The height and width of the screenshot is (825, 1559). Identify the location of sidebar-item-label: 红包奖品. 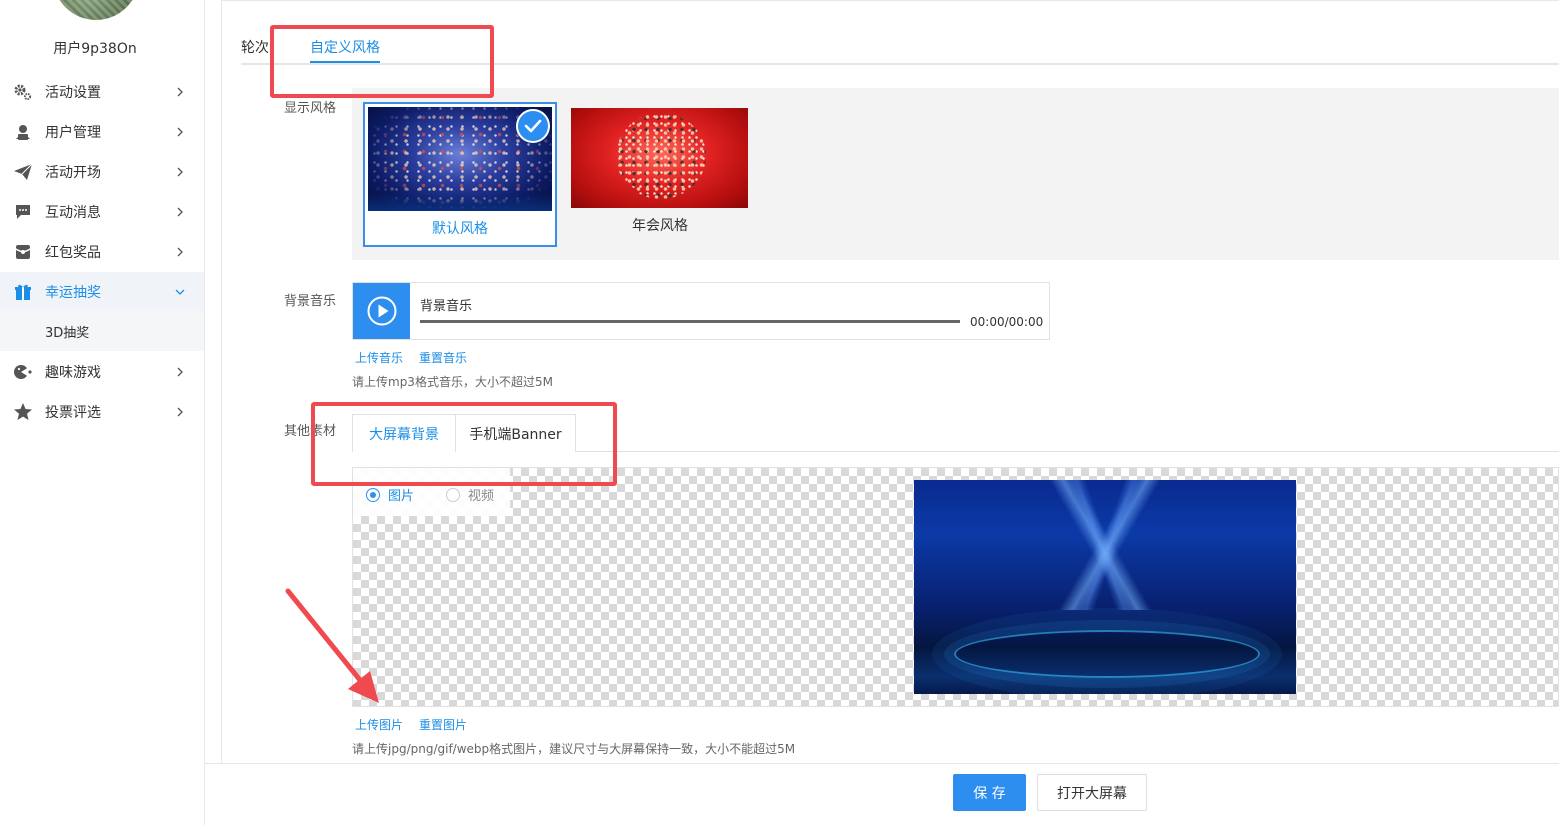
(73, 253).